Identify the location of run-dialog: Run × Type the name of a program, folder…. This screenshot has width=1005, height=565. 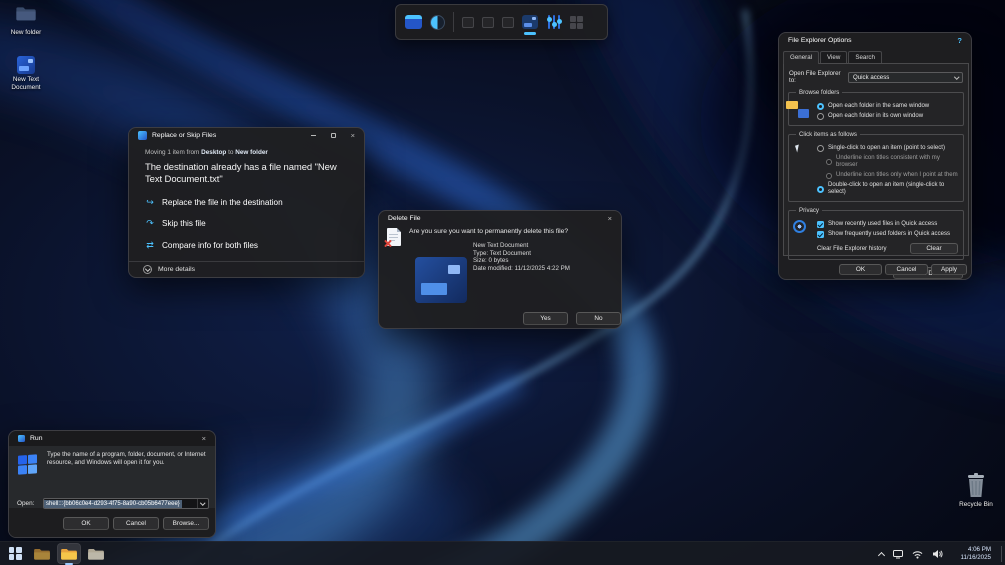
(112, 484).